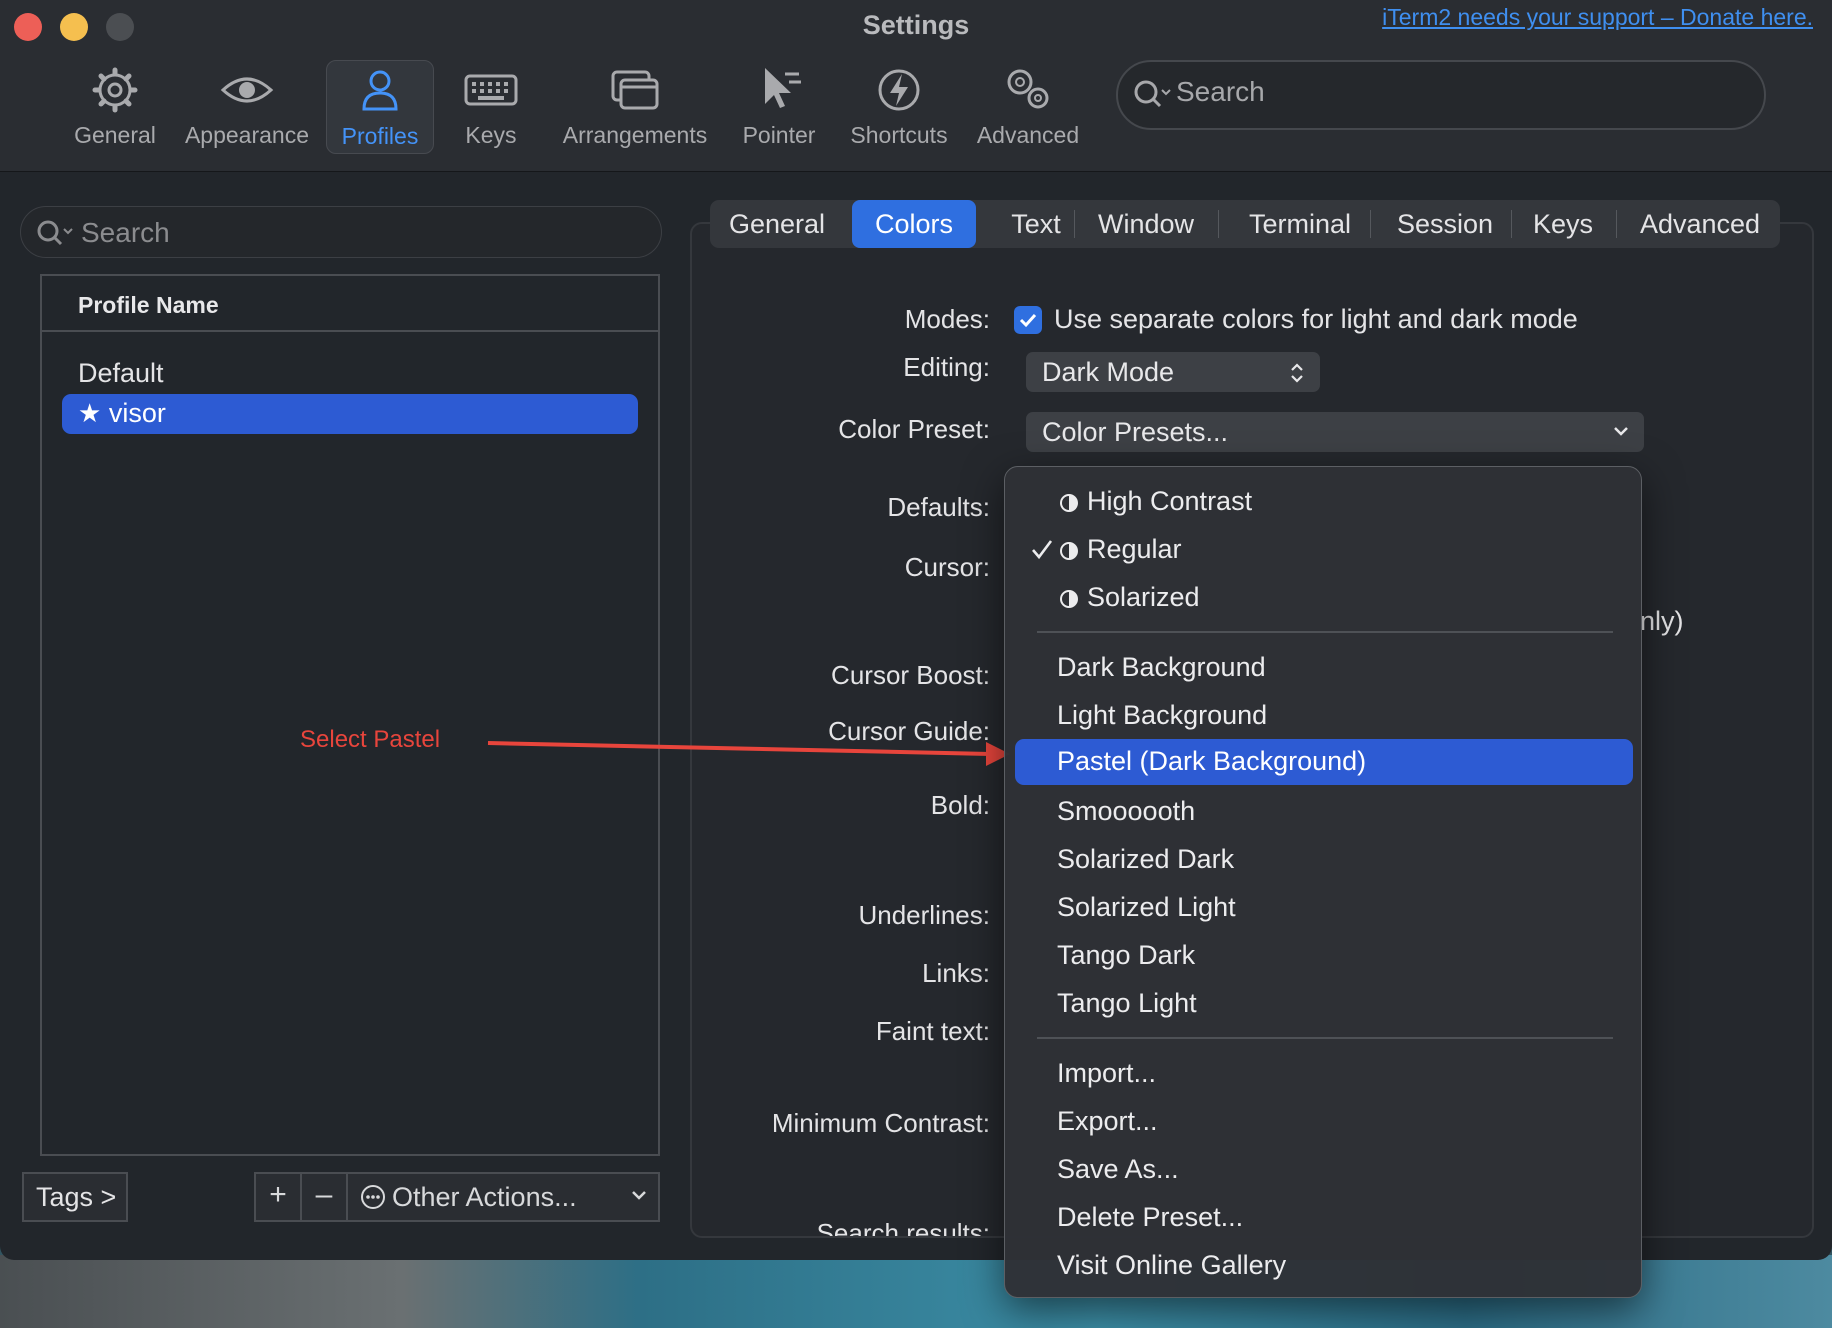 Image resolution: width=1832 pixels, height=1328 pixels. I want to click on toolbar-shortcuts: Shortcuts, so click(899, 108).